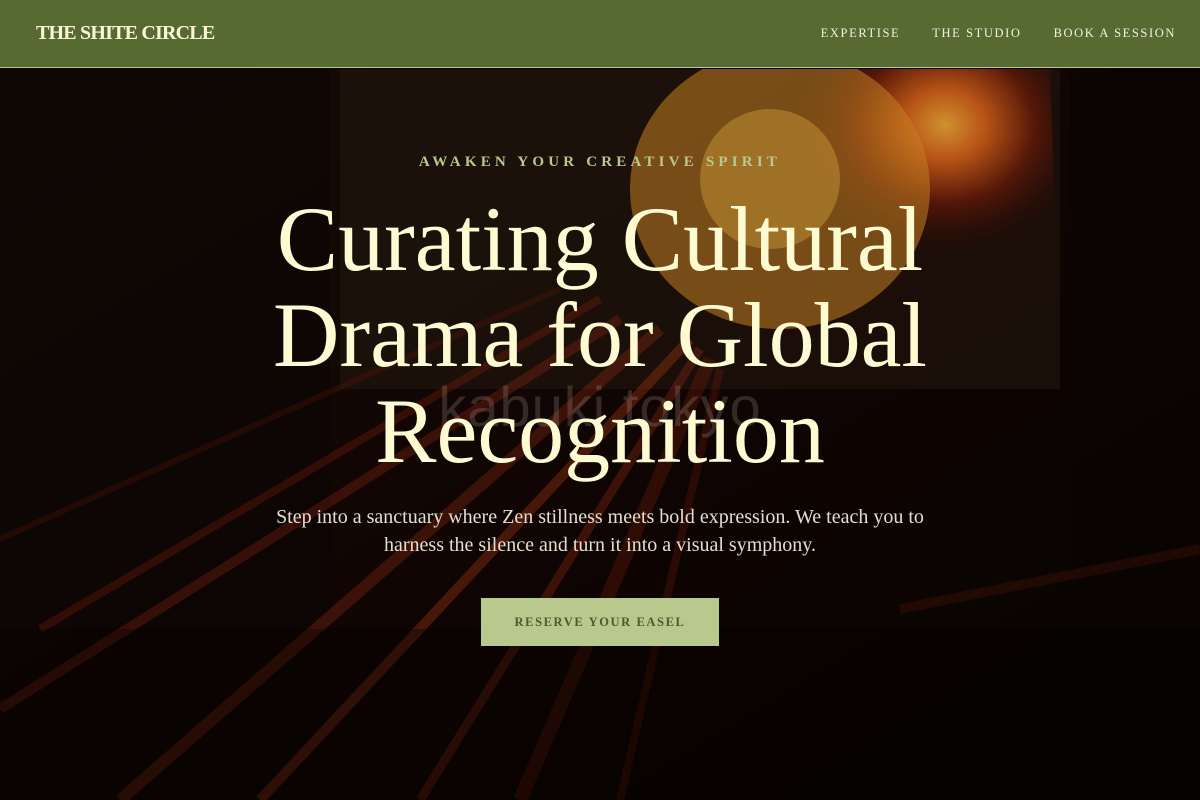 This screenshot has width=1200, height=800. Describe the element at coordinates (600, 162) in the screenshot. I see `hero-eyebrow: AWAKEN YOUR CREATIVE SPIRIT` at that location.